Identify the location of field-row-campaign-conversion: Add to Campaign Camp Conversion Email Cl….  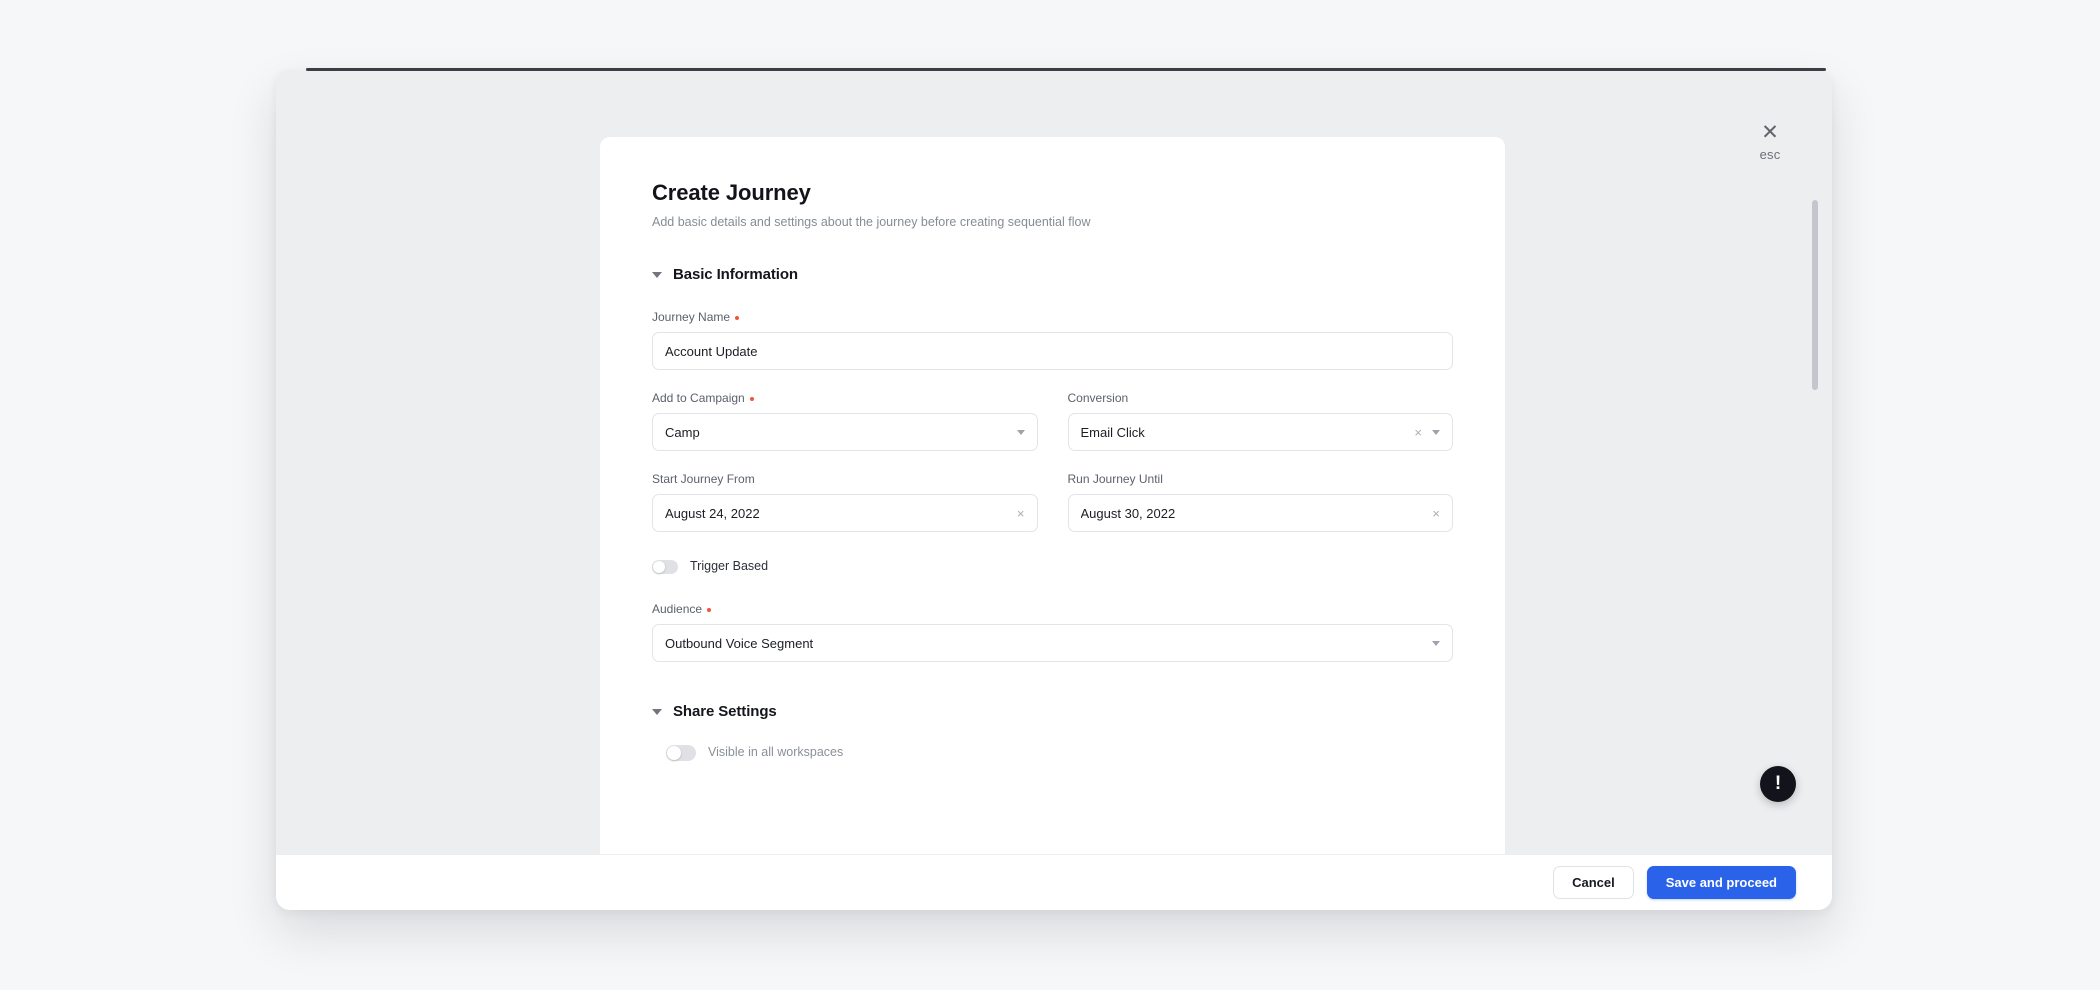
(1052, 420).